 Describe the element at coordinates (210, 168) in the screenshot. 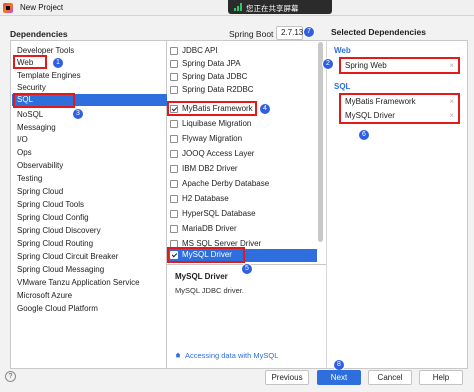

I see `dependency-label: IBM DB2 Driver` at that location.